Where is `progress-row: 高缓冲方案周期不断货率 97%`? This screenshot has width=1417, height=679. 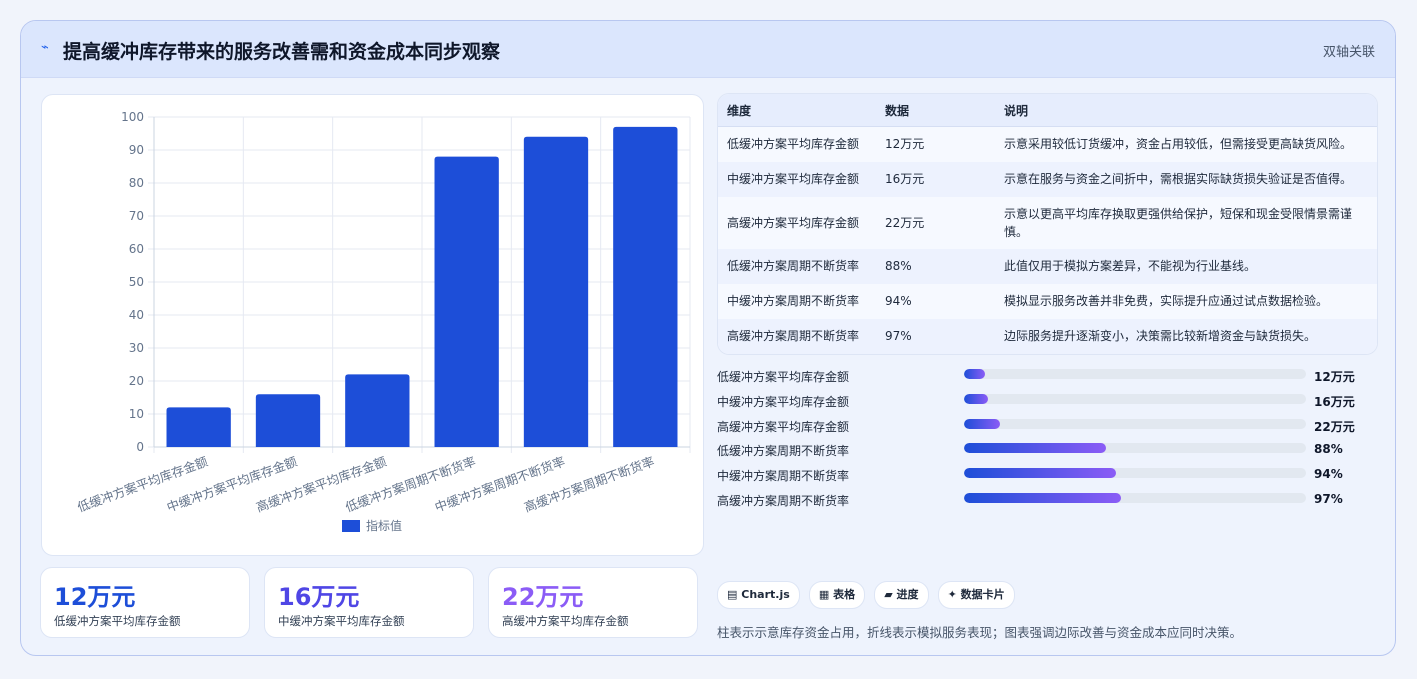
progress-row: 高缓冲方案周期不断货率 97% is located at coordinates (1047, 501).